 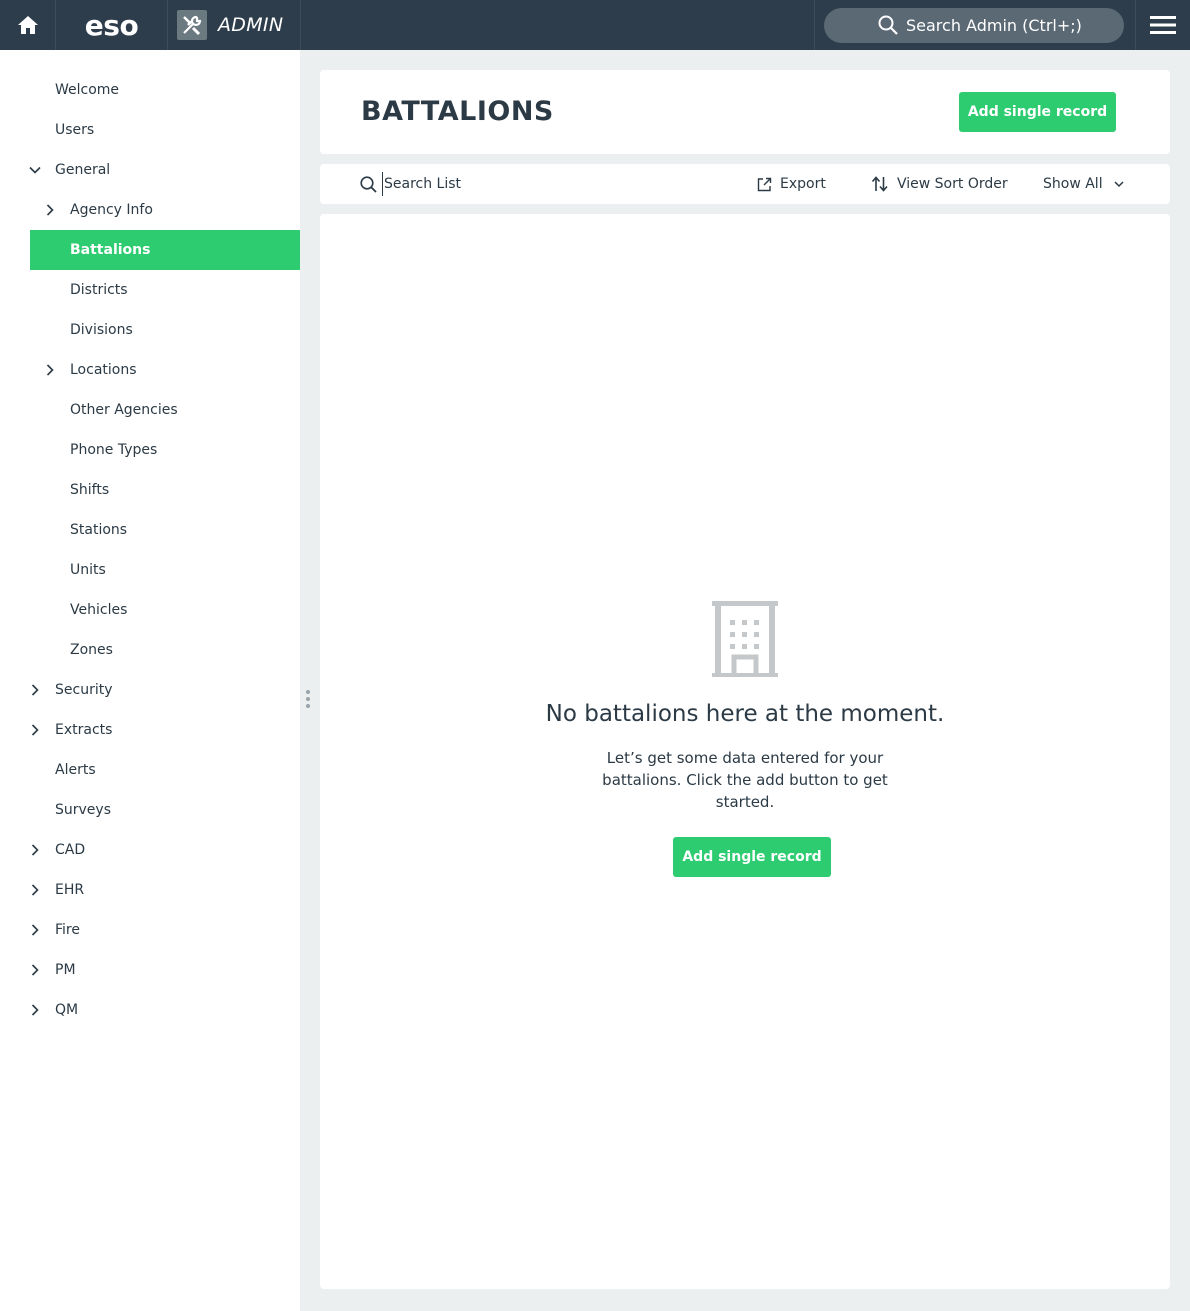 I want to click on view-sort-order-button: View Sort Order, so click(x=939, y=184).